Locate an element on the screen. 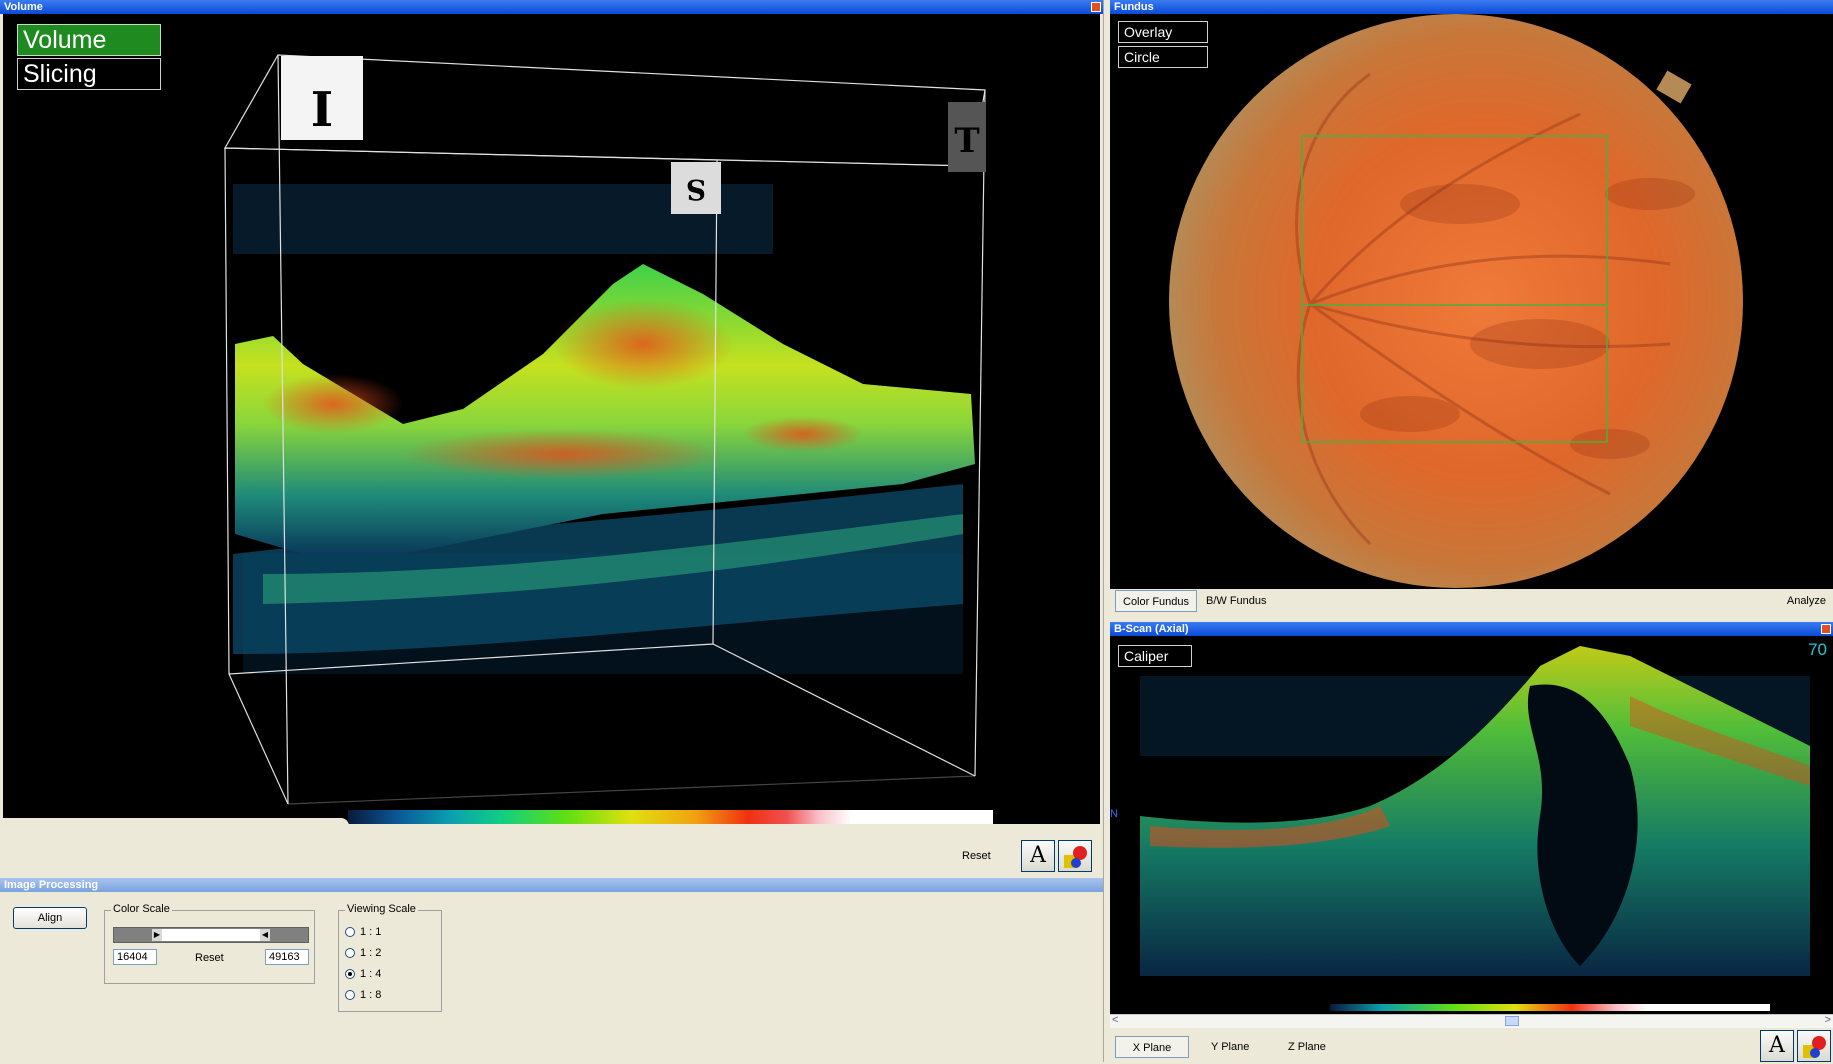 The width and height of the screenshot is (1833, 1064). volume-reset-label: Reset is located at coordinates (976, 856).